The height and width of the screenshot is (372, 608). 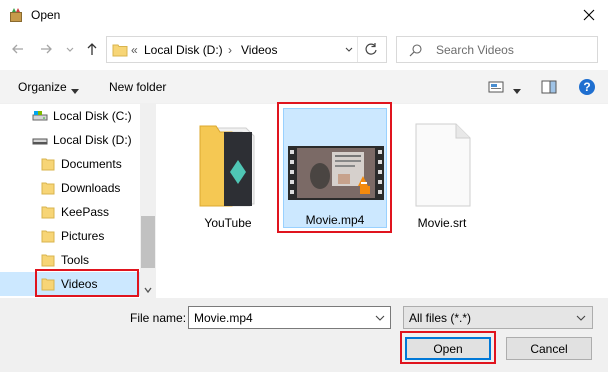 I want to click on recent-locations-button, so click(x=70, y=49).